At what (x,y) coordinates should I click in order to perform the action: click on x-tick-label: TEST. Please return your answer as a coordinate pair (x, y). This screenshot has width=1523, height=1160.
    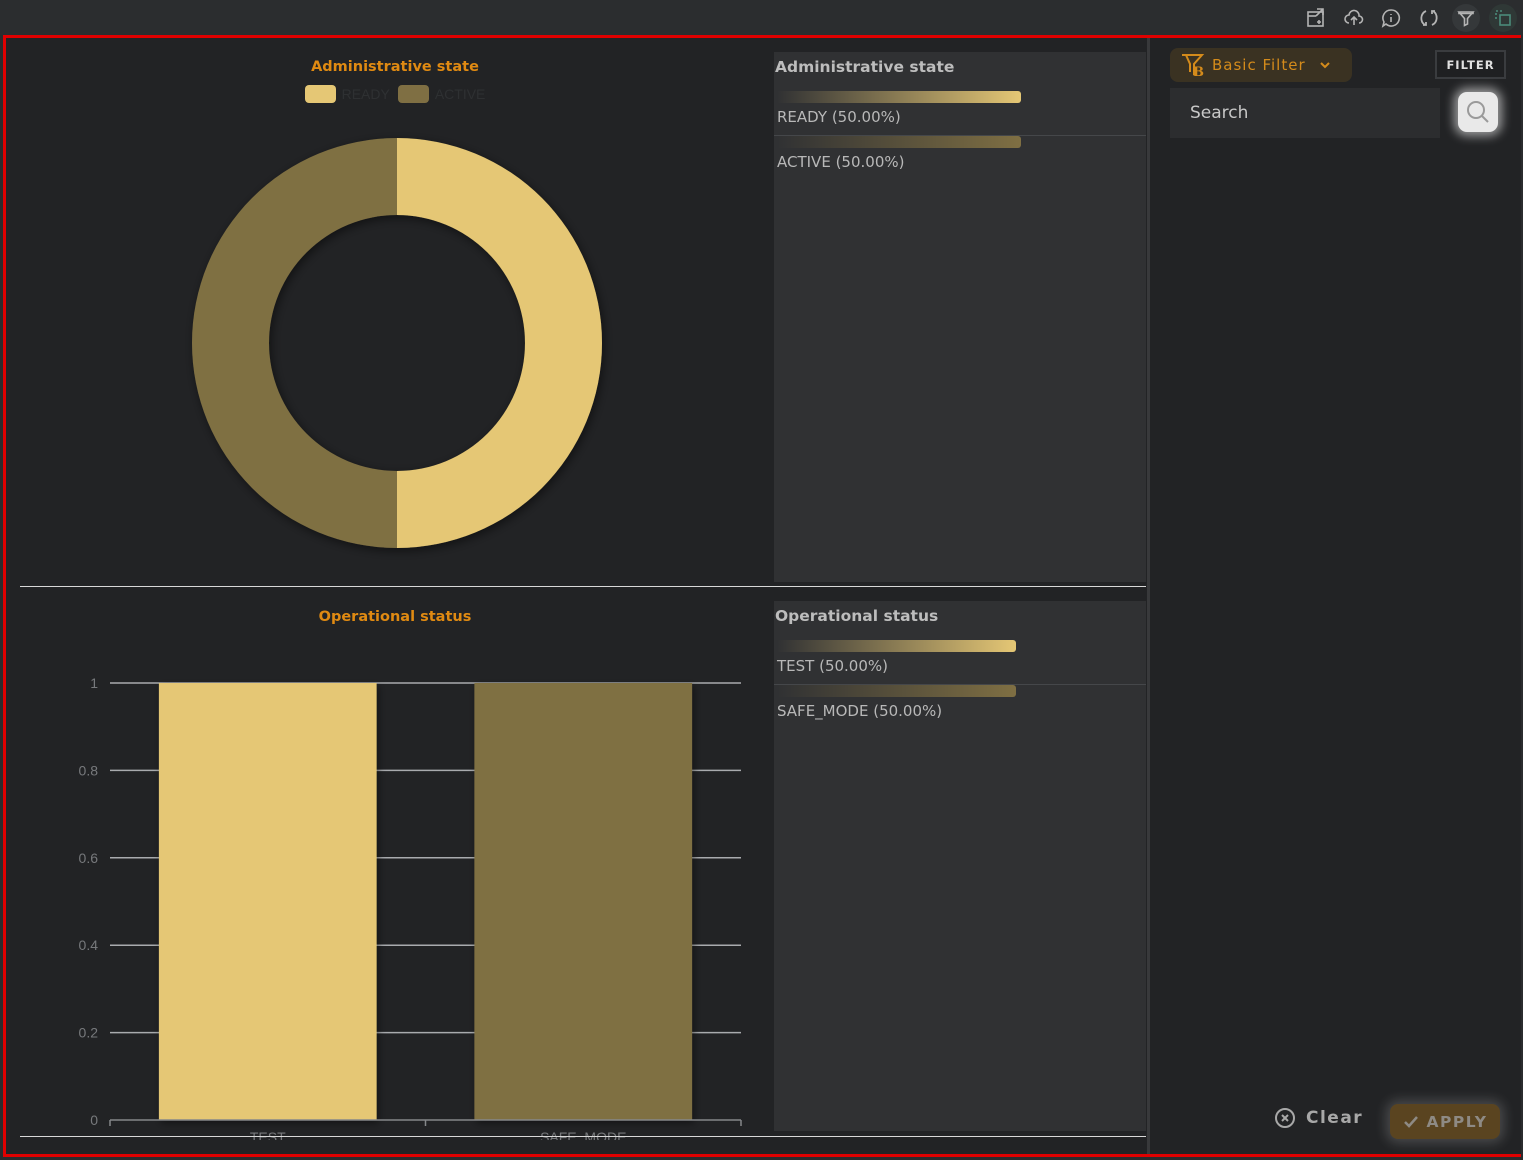
    Looking at the image, I should click on (268, 1134).